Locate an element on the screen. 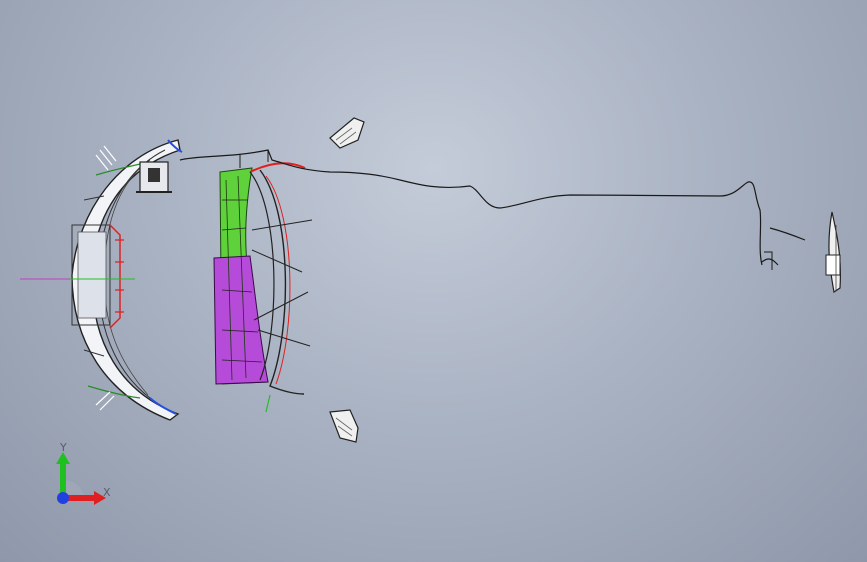  axis-triad: Y X is located at coordinates (83, 475).